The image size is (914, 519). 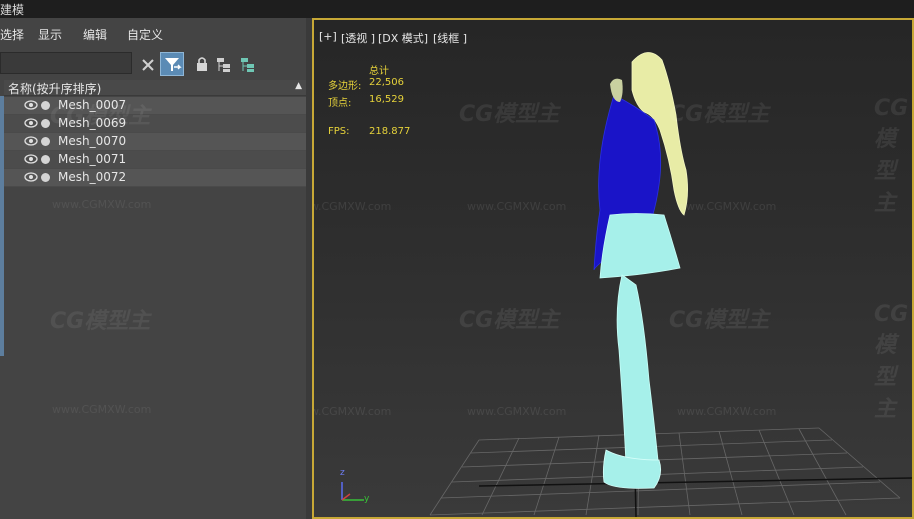 What do you see at coordinates (155, 142) in the screenshot?
I see `list-item: Mesh_0070` at bounding box center [155, 142].